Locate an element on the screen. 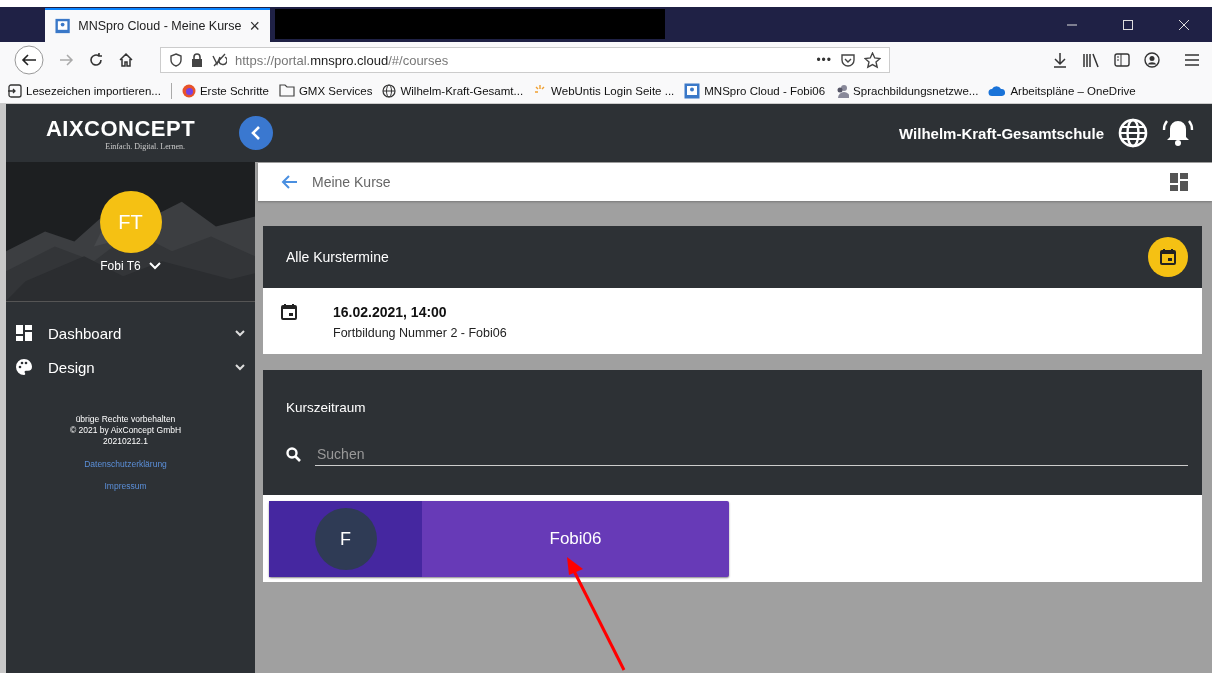 This screenshot has width=1212, height=673. collapse-sidebar-button is located at coordinates (256, 133).